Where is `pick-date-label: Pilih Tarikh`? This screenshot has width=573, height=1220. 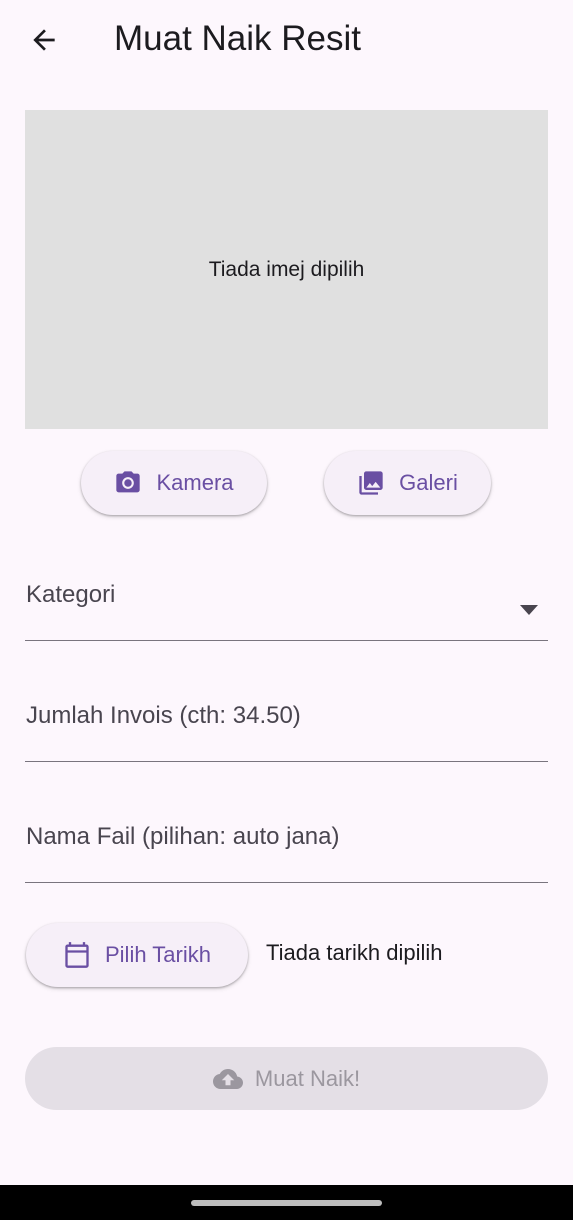
pick-date-label: Pilih Tarikh is located at coordinates (158, 954).